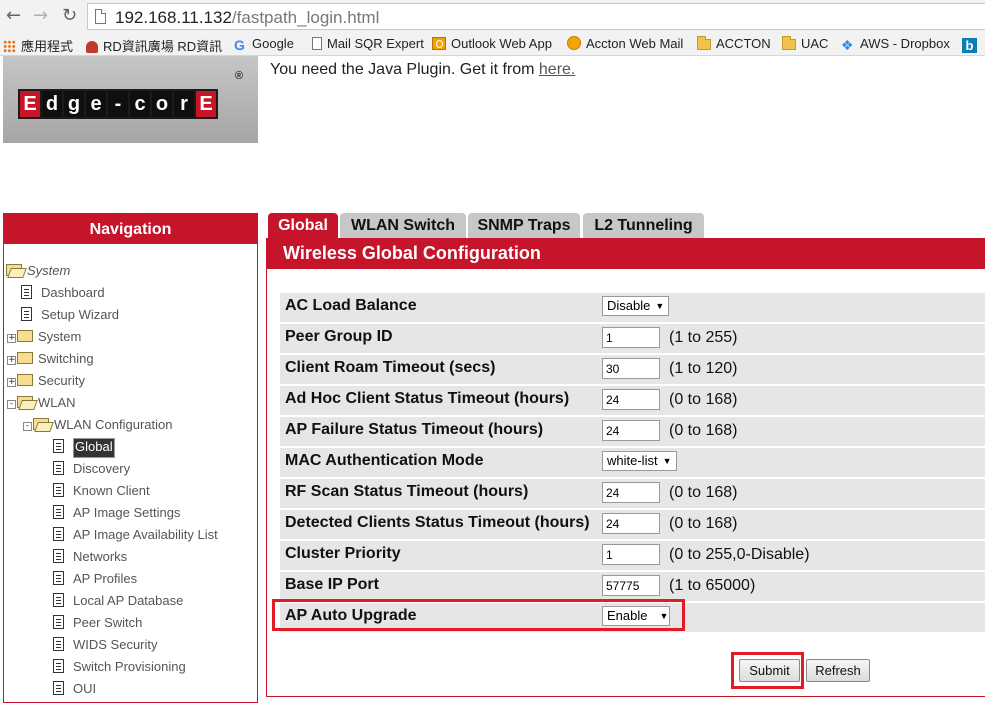 The height and width of the screenshot is (703, 985). What do you see at coordinates (97, 623) in the screenshot?
I see `nav-item-peer-switch: Peer Switch` at bounding box center [97, 623].